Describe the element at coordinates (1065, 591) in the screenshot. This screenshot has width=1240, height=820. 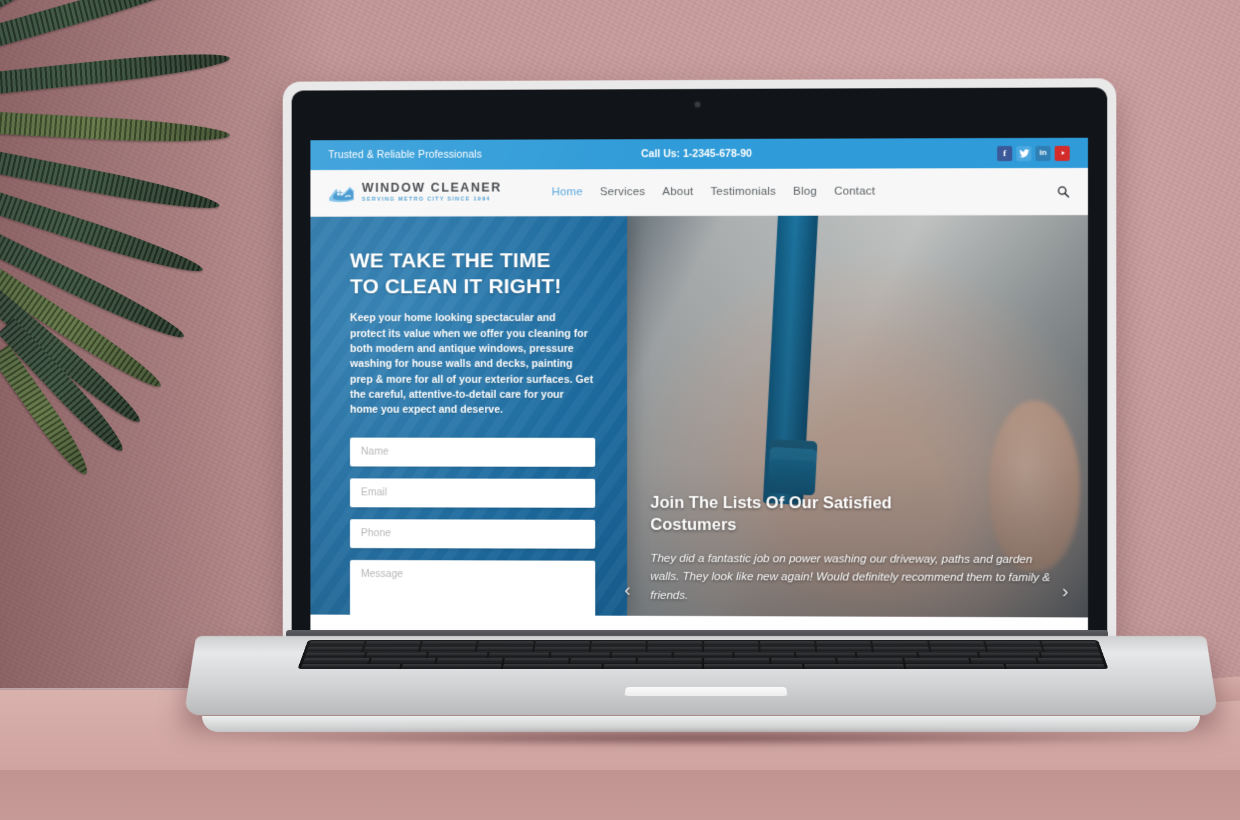
I see `chevron-right-icon: ›` at that location.